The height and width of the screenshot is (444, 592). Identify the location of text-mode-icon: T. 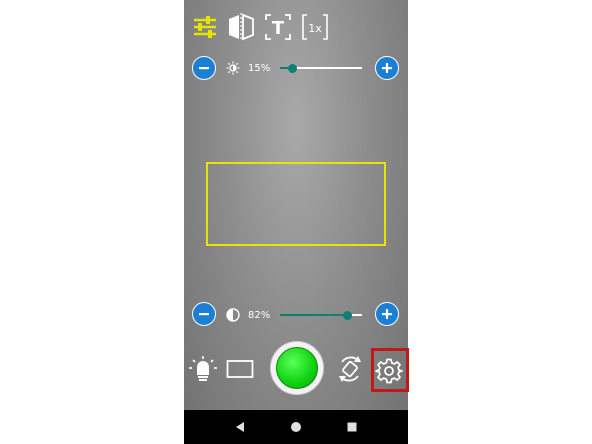
(278, 27).